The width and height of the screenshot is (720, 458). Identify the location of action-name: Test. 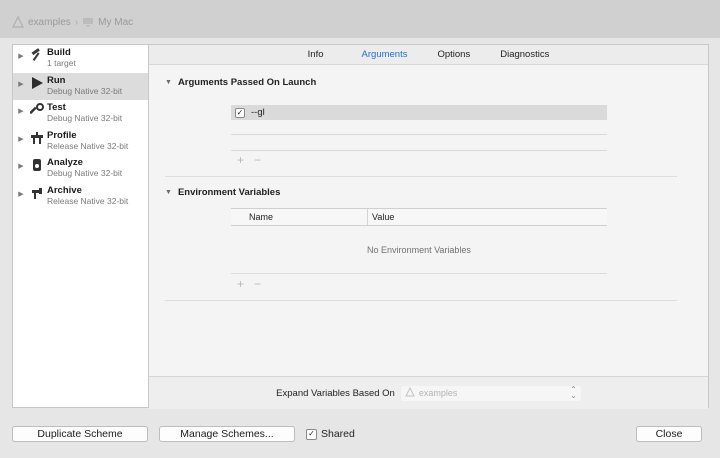
(56, 107).